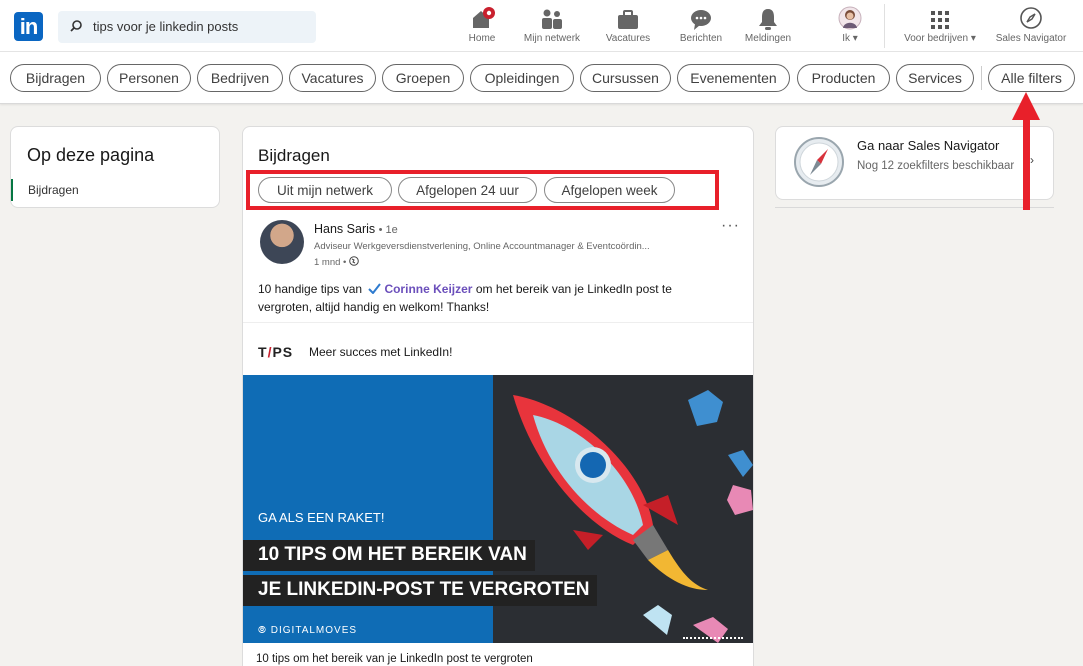 This screenshot has height=666, width=1083. I want to click on digitalmoves-logo: ⦾ DIGITALMOVES, so click(308, 630).